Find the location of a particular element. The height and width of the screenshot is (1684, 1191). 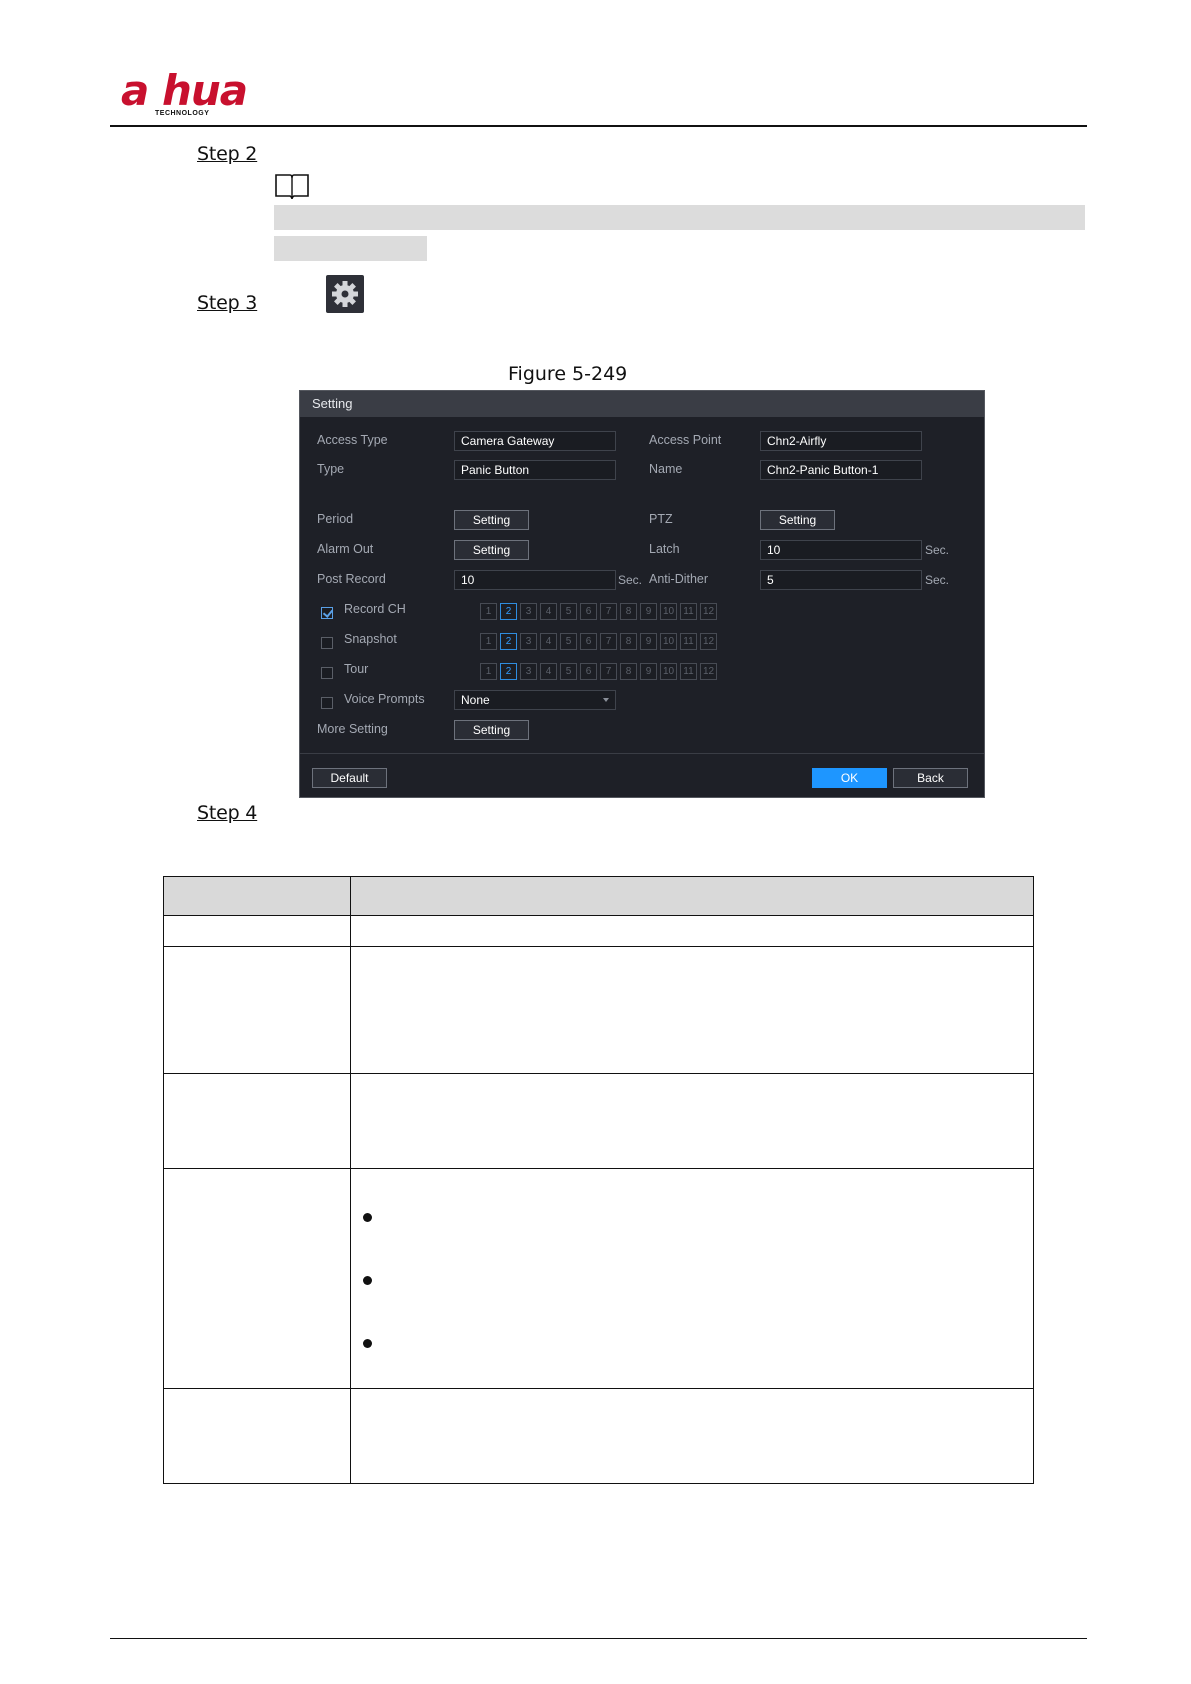

ok-button: OK is located at coordinates (849, 778).